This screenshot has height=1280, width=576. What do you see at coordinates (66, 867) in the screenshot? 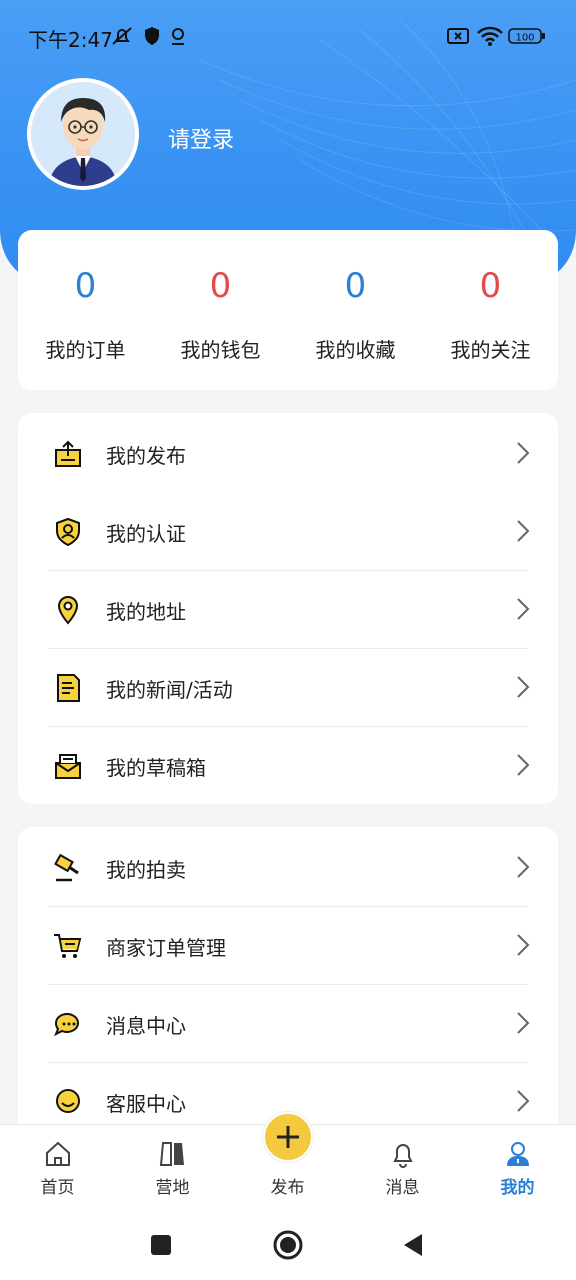
I see `gavel-icon` at bounding box center [66, 867].